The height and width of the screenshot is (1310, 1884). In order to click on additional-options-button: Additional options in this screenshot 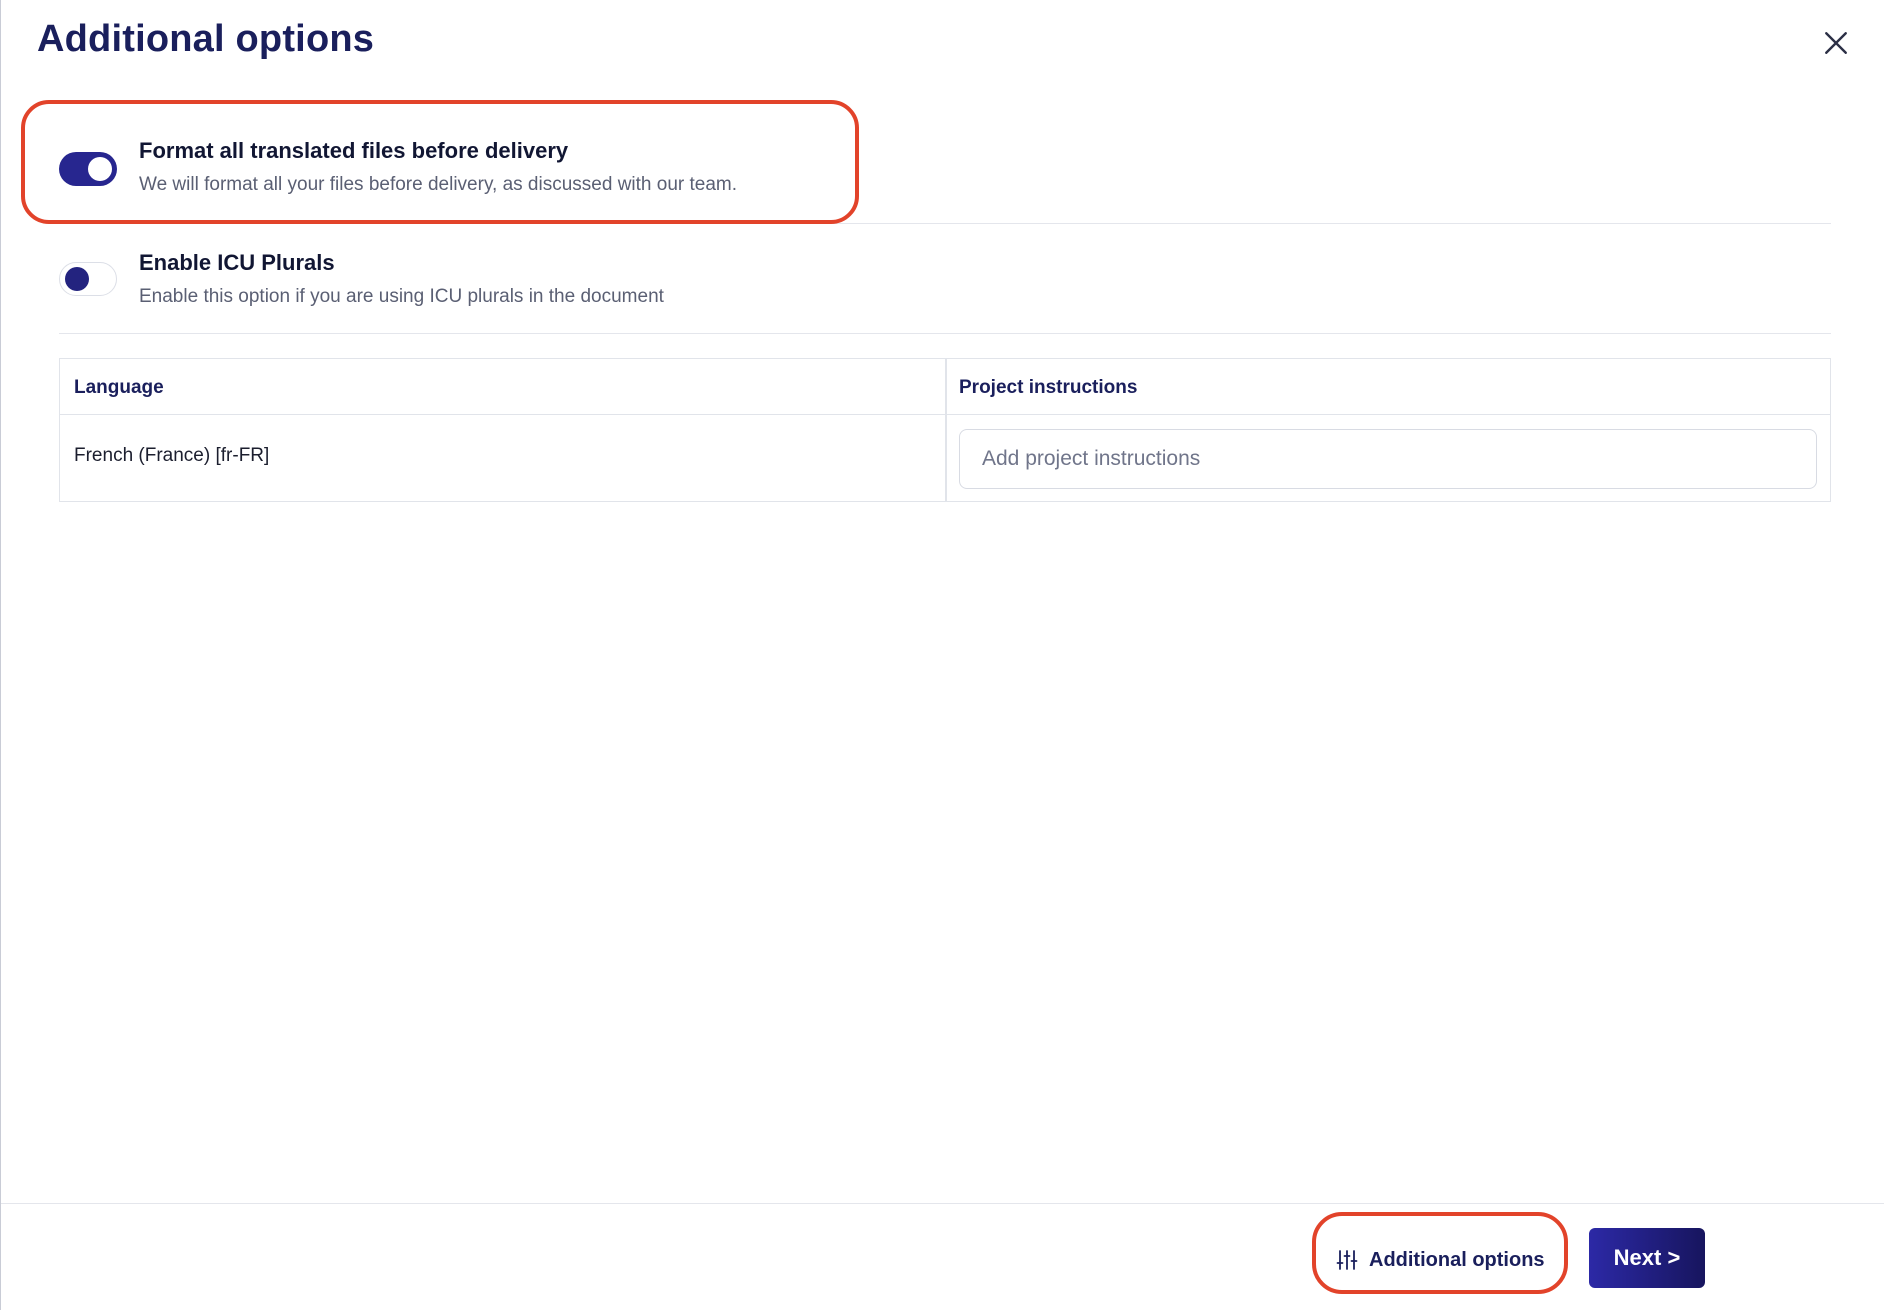, I will do `click(1440, 1260)`.